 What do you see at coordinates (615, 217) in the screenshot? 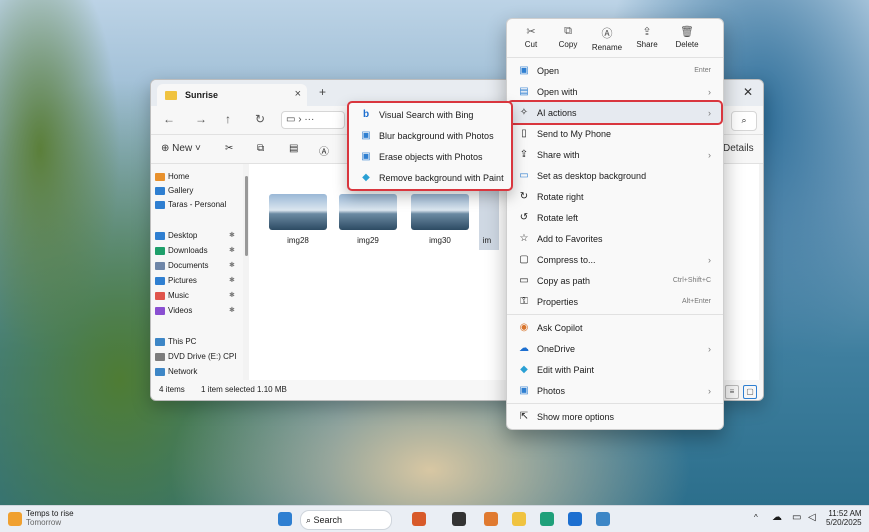
I see `menu-item-rotate-left: ↺ Rotate left` at bounding box center [615, 217].